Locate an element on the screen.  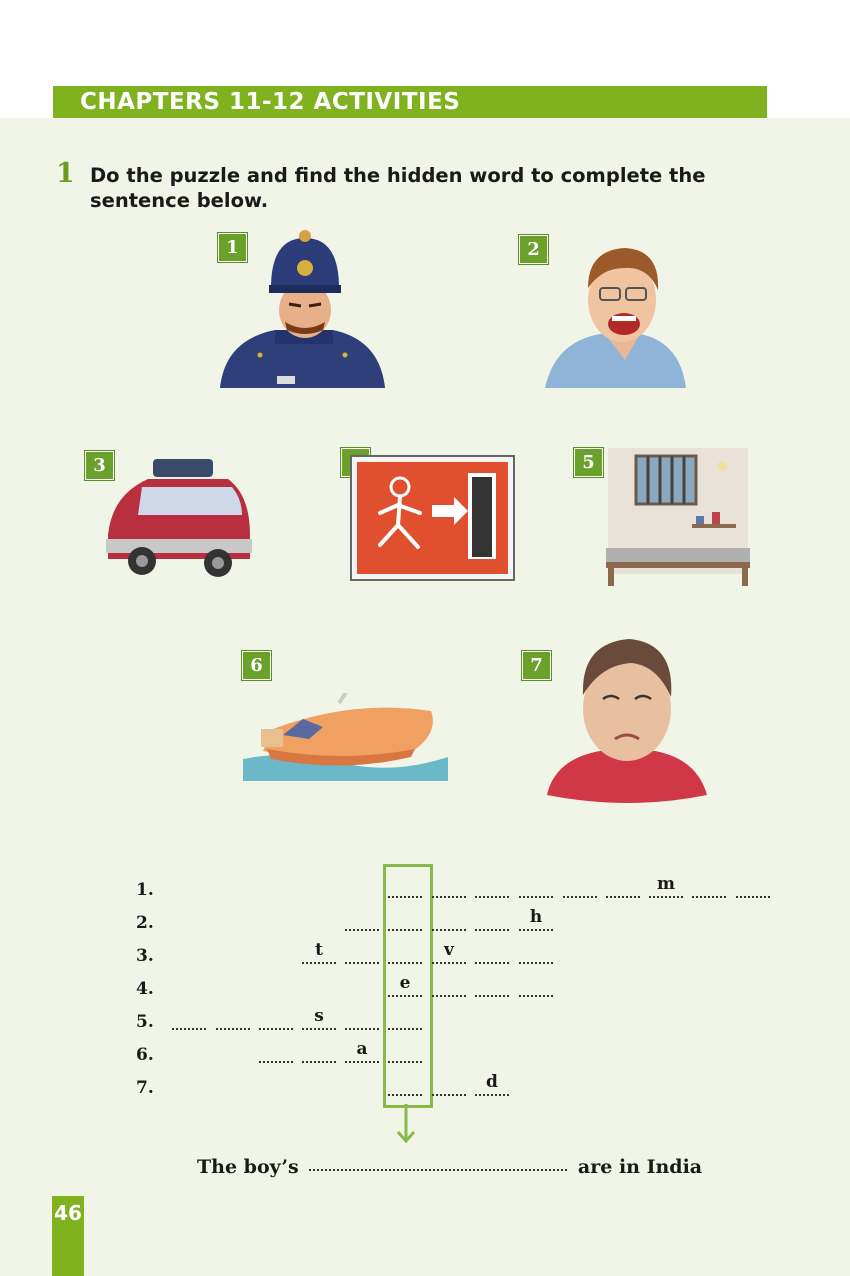
arrow-down-icon is located at coordinates (406, 1124).